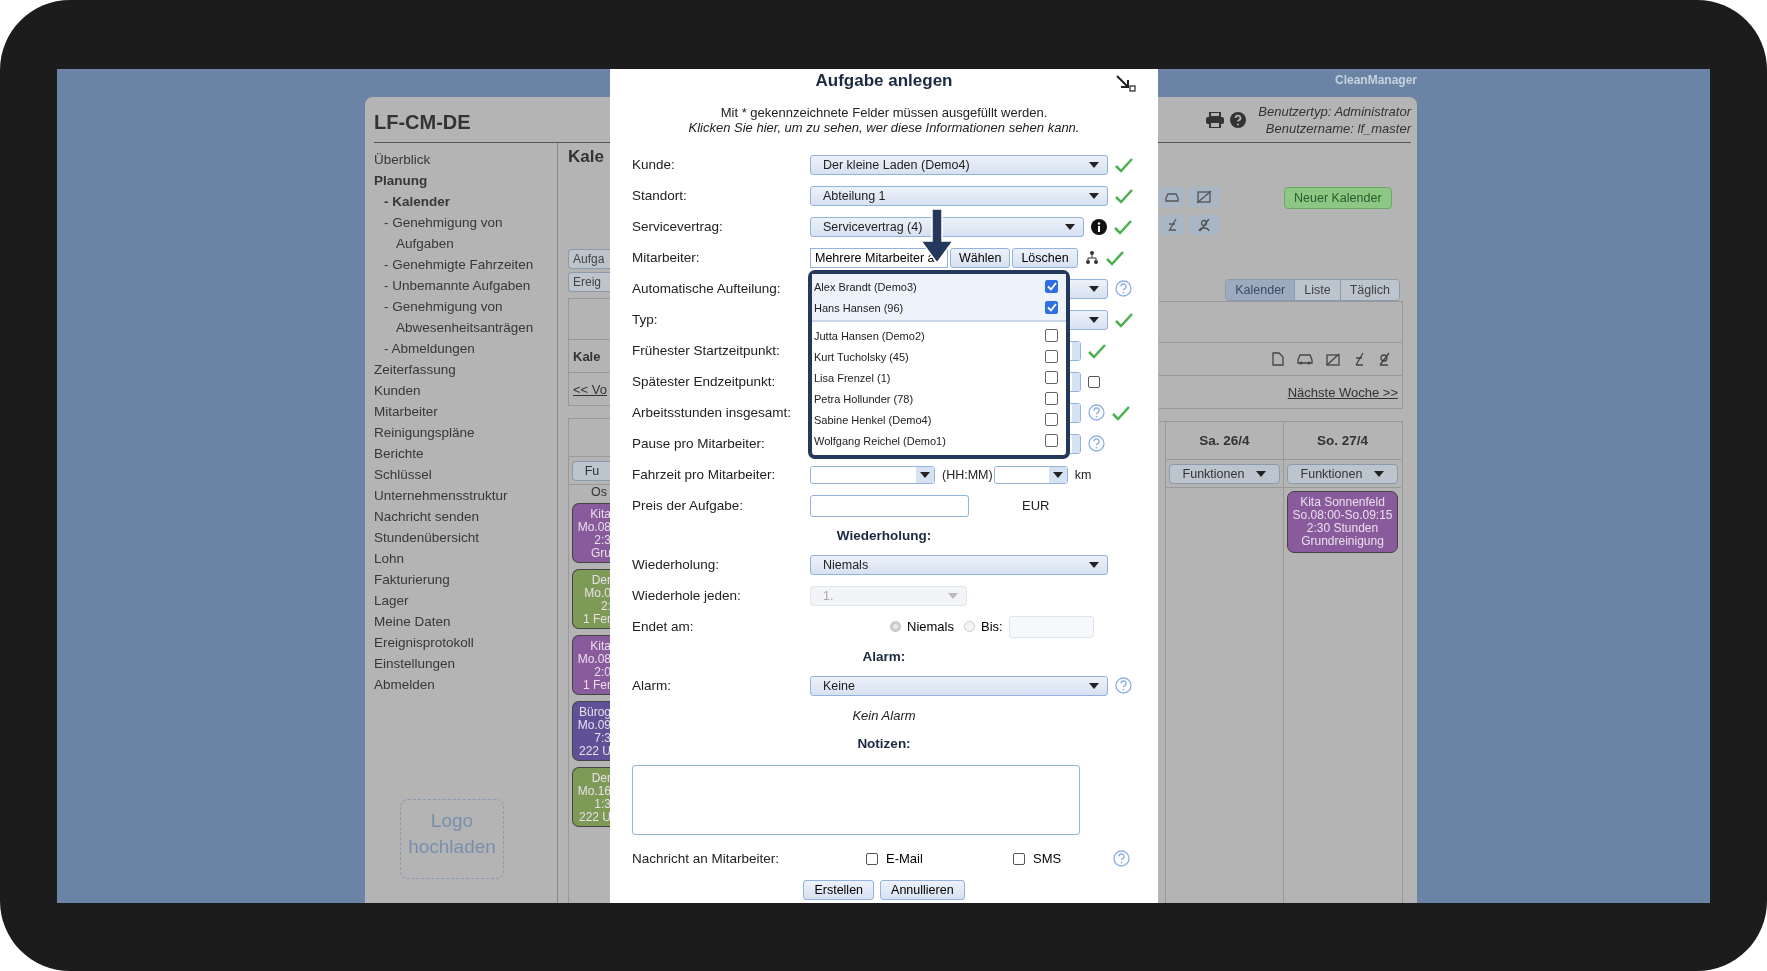  What do you see at coordinates (904, 858) in the screenshot?
I see `checkbox-label: E-Mail` at bounding box center [904, 858].